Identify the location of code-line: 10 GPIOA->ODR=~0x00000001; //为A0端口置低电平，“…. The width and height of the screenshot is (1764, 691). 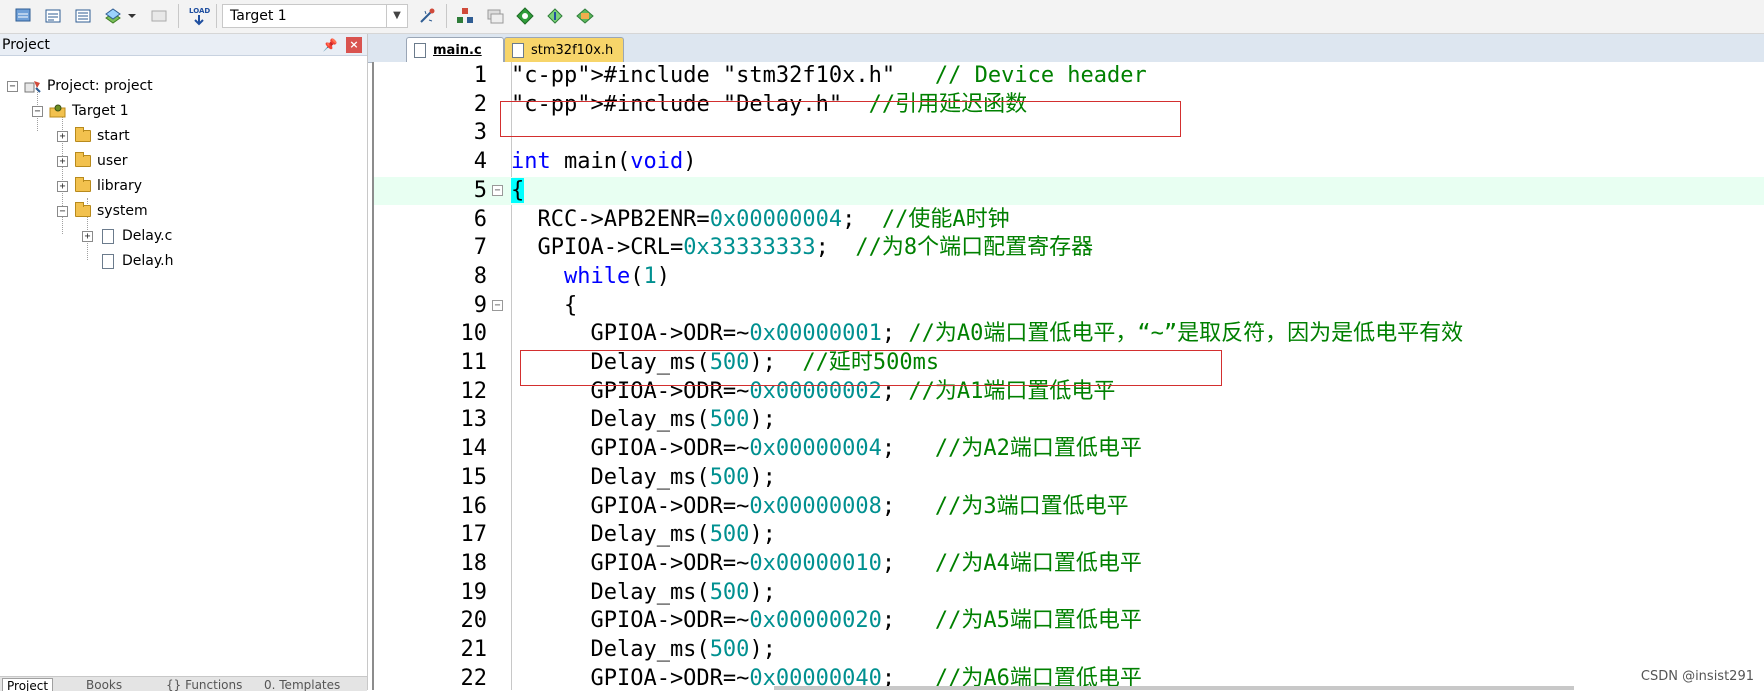
(1069, 334).